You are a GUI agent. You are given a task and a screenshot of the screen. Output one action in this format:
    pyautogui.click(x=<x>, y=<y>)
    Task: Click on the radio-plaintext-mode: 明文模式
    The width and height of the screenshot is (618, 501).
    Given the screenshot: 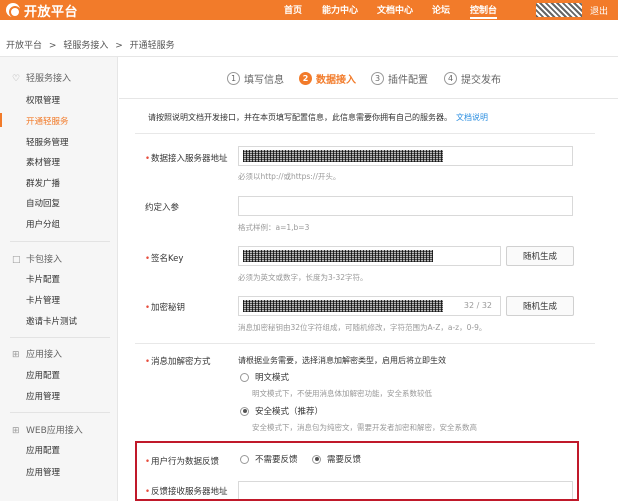 What is the action you would take?
    pyautogui.click(x=264, y=377)
    